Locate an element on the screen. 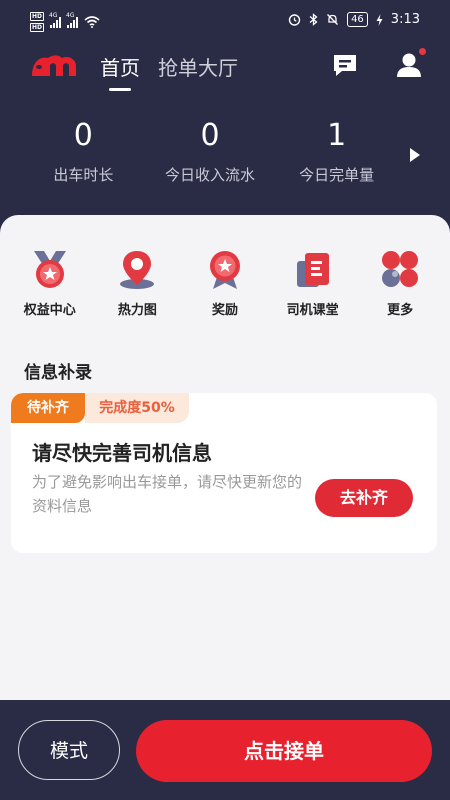 The image size is (450, 800). more-icon is located at coordinates (400, 269).